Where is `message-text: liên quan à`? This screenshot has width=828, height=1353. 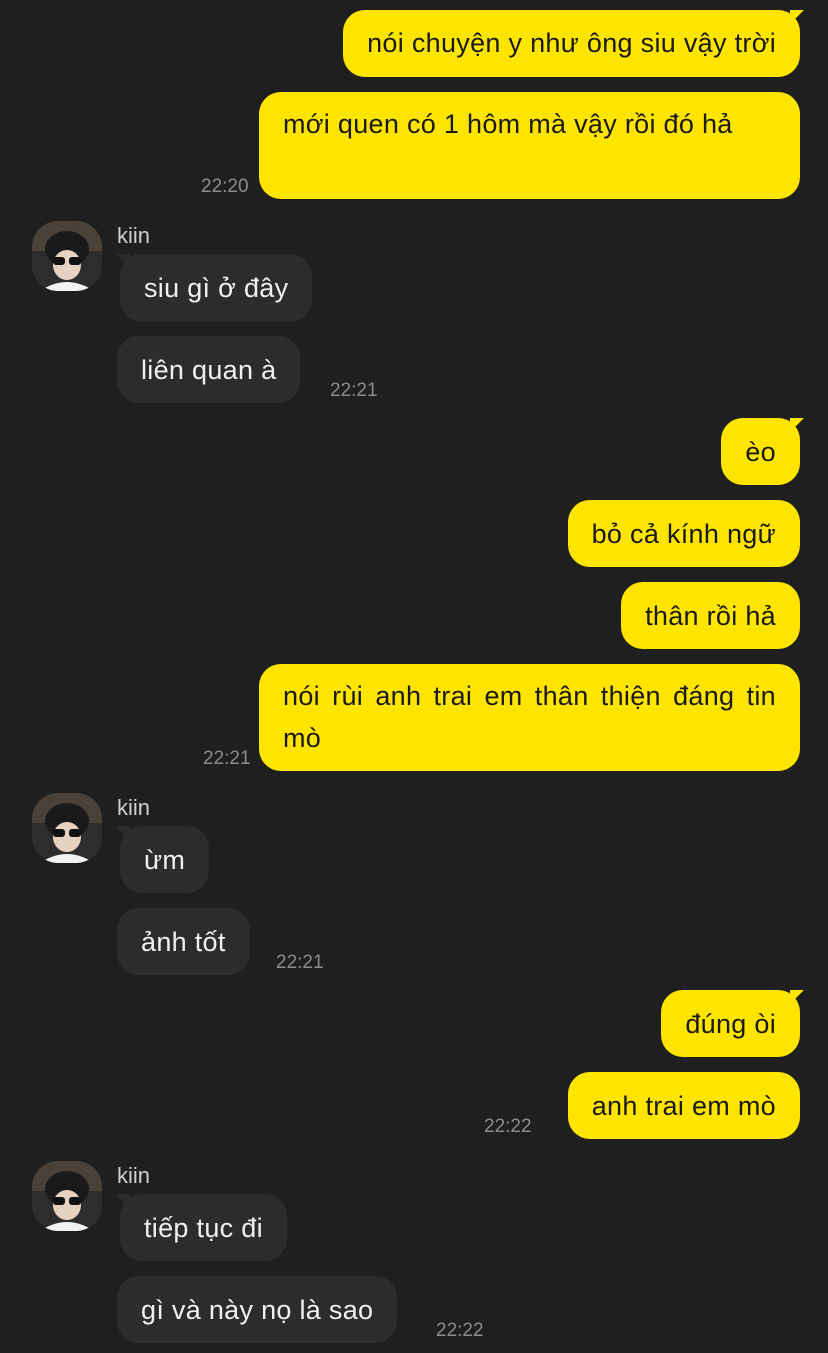
message-text: liên quan à is located at coordinates (209, 370).